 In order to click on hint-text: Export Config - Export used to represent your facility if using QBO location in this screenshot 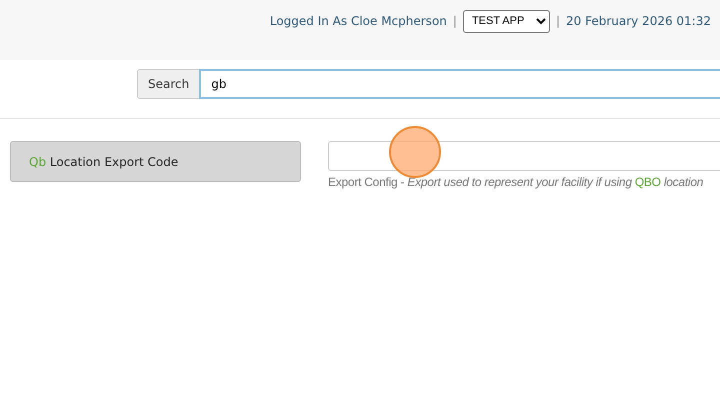, I will do `click(516, 182)`.